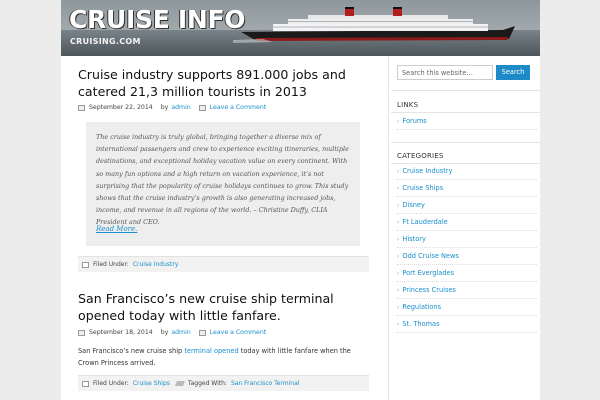 The image size is (600, 400). Describe the element at coordinates (467, 273) in the screenshot. I see `list-item: › Port Everglades` at that location.